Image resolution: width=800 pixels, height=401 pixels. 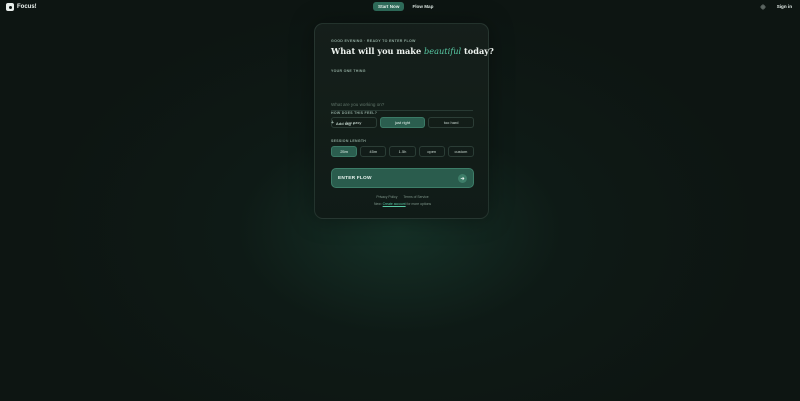 I want to click on feel-label: HOW DOES THIS FEEL?, so click(x=354, y=113).